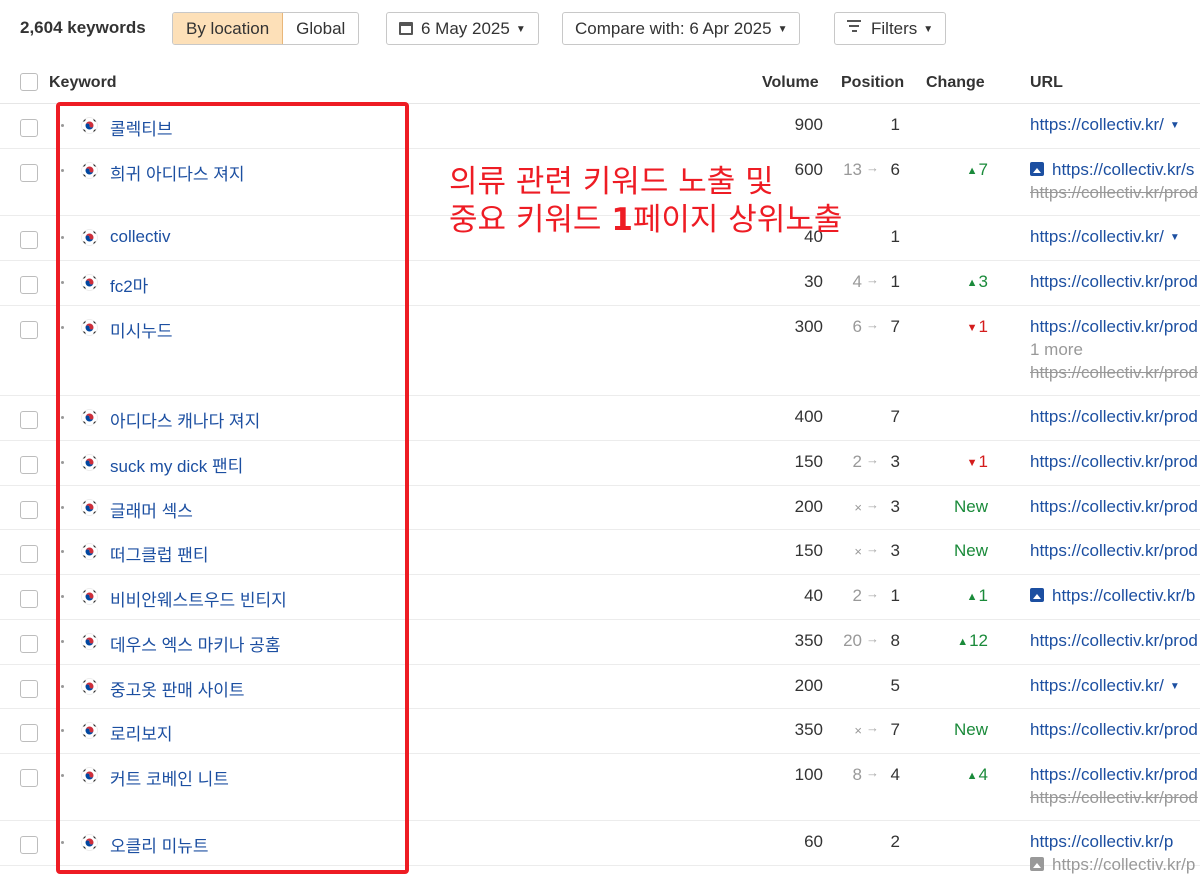 Image resolution: width=1200 pixels, height=885 pixels. Describe the element at coordinates (83, 27) in the screenshot. I see `keyword-count: 2,604 keywords` at that location.